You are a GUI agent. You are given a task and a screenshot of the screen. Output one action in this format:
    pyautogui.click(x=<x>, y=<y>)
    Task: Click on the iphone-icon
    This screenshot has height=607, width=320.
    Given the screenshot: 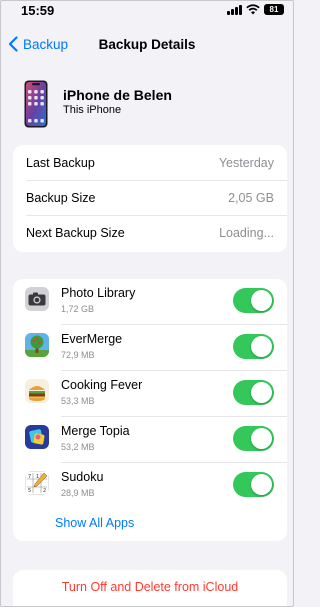 What is the action you would take?
    pyautogui.click(x=36, y=104)
    